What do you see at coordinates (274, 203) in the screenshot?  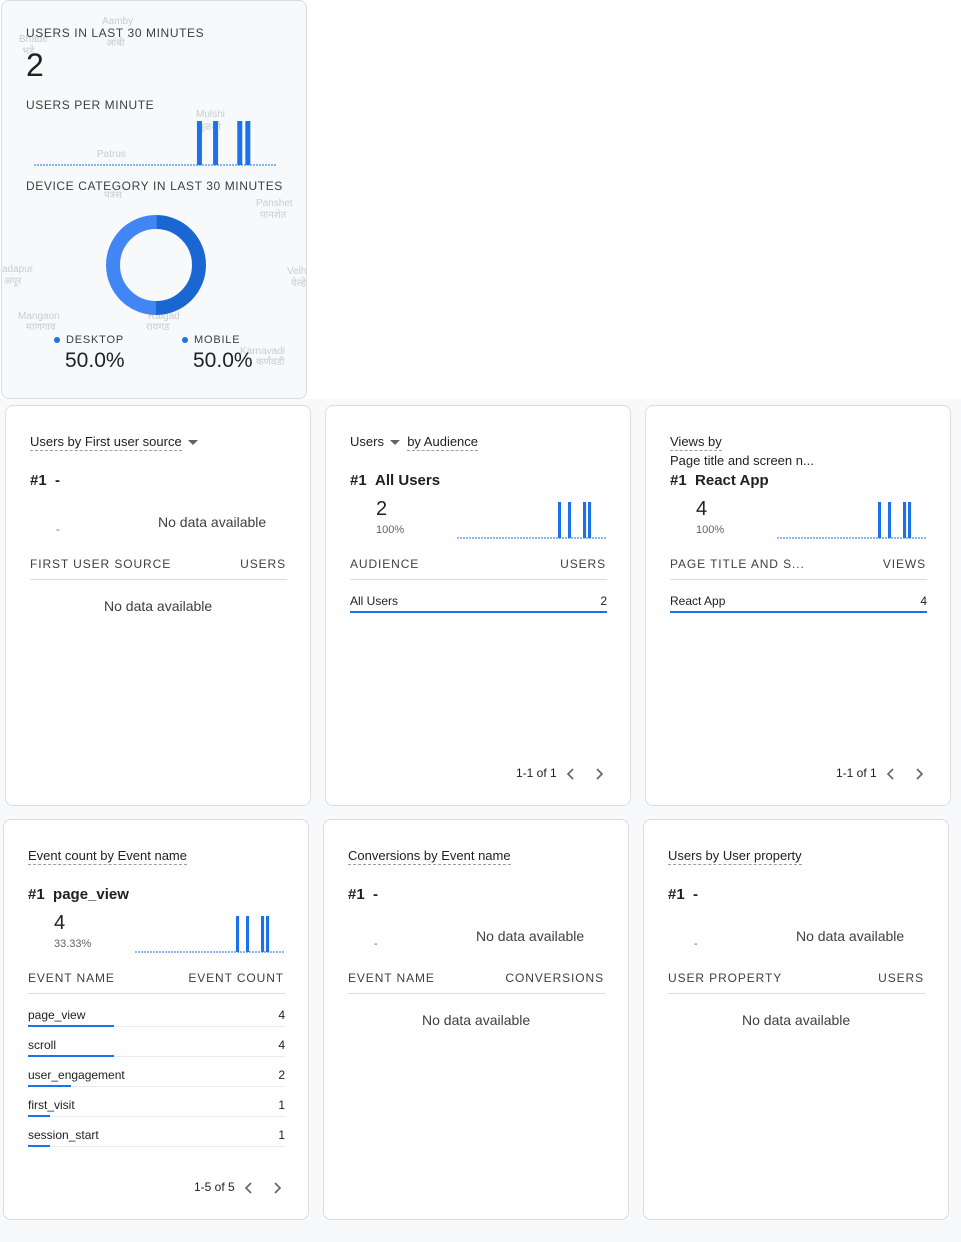 I see `map-label: Panshet` at bounding box center [274, 203].